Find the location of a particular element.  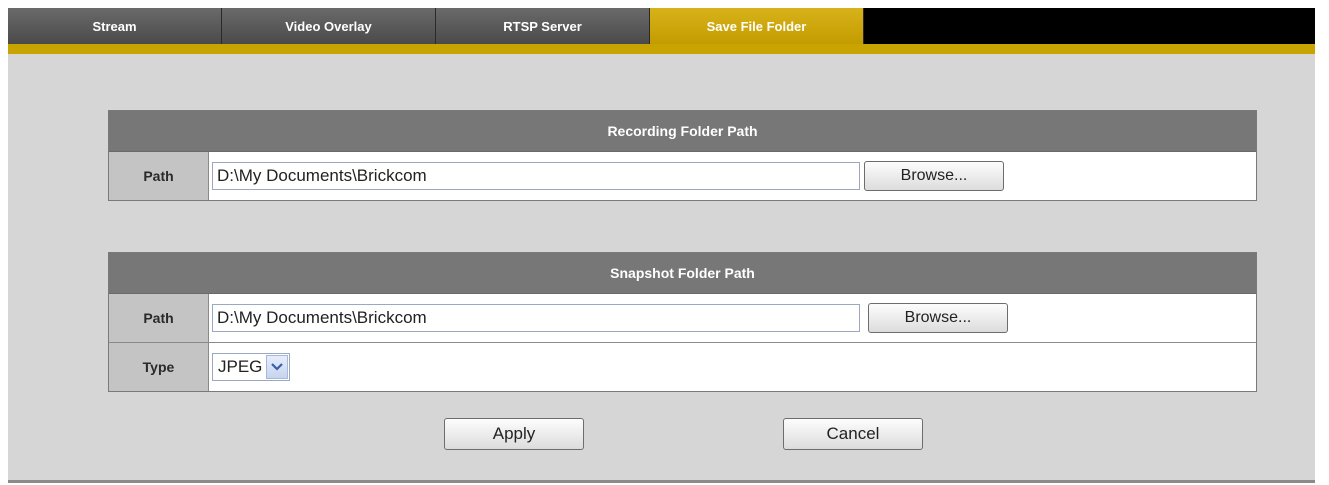

cancel-button: Cancel is located at coordinates (853, 434).